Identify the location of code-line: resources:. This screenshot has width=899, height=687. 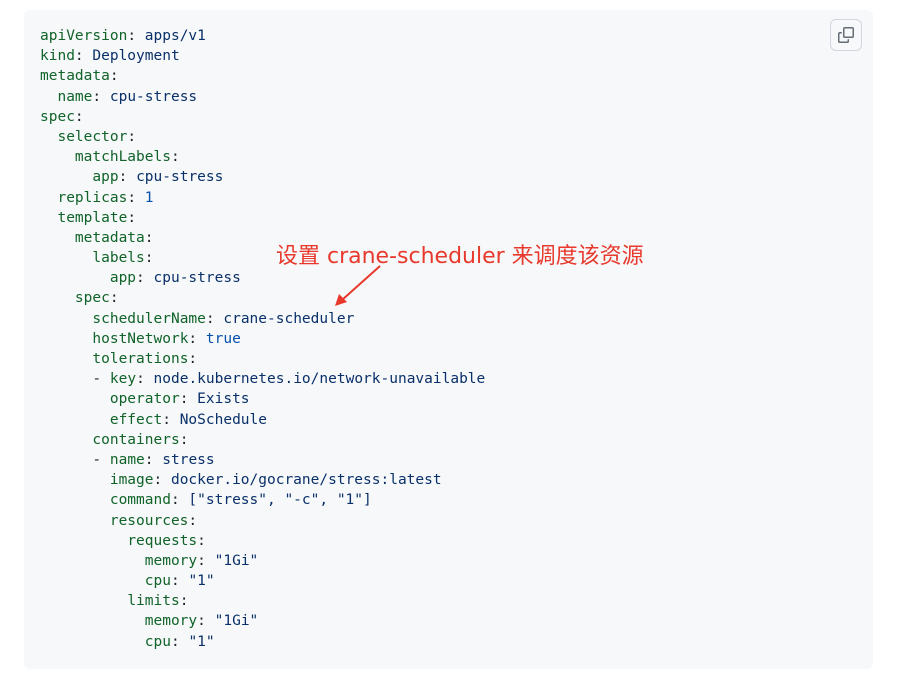
(262, 521).